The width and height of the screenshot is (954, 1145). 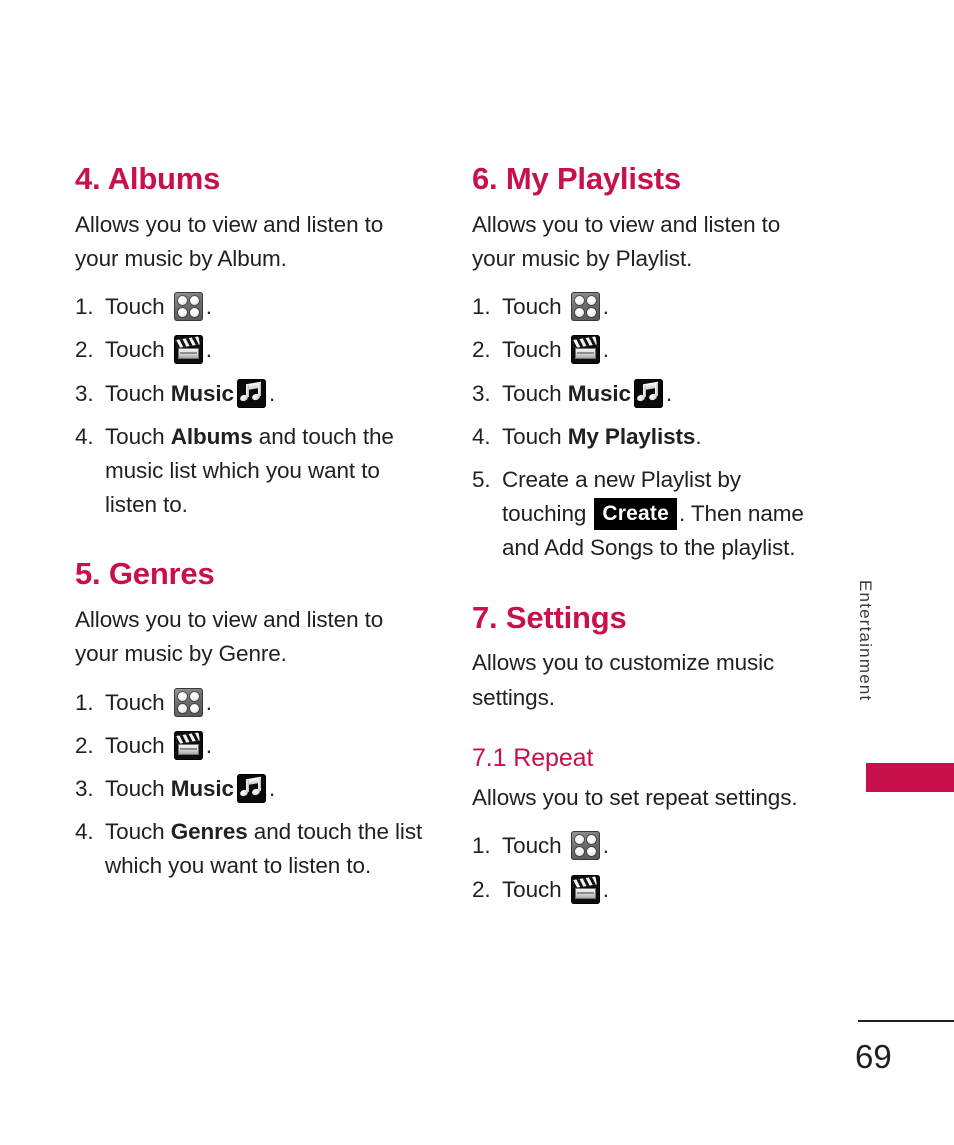 I want to click on subsection-title-repeat: 7.1 Repeat, so click(x=533, y=757).